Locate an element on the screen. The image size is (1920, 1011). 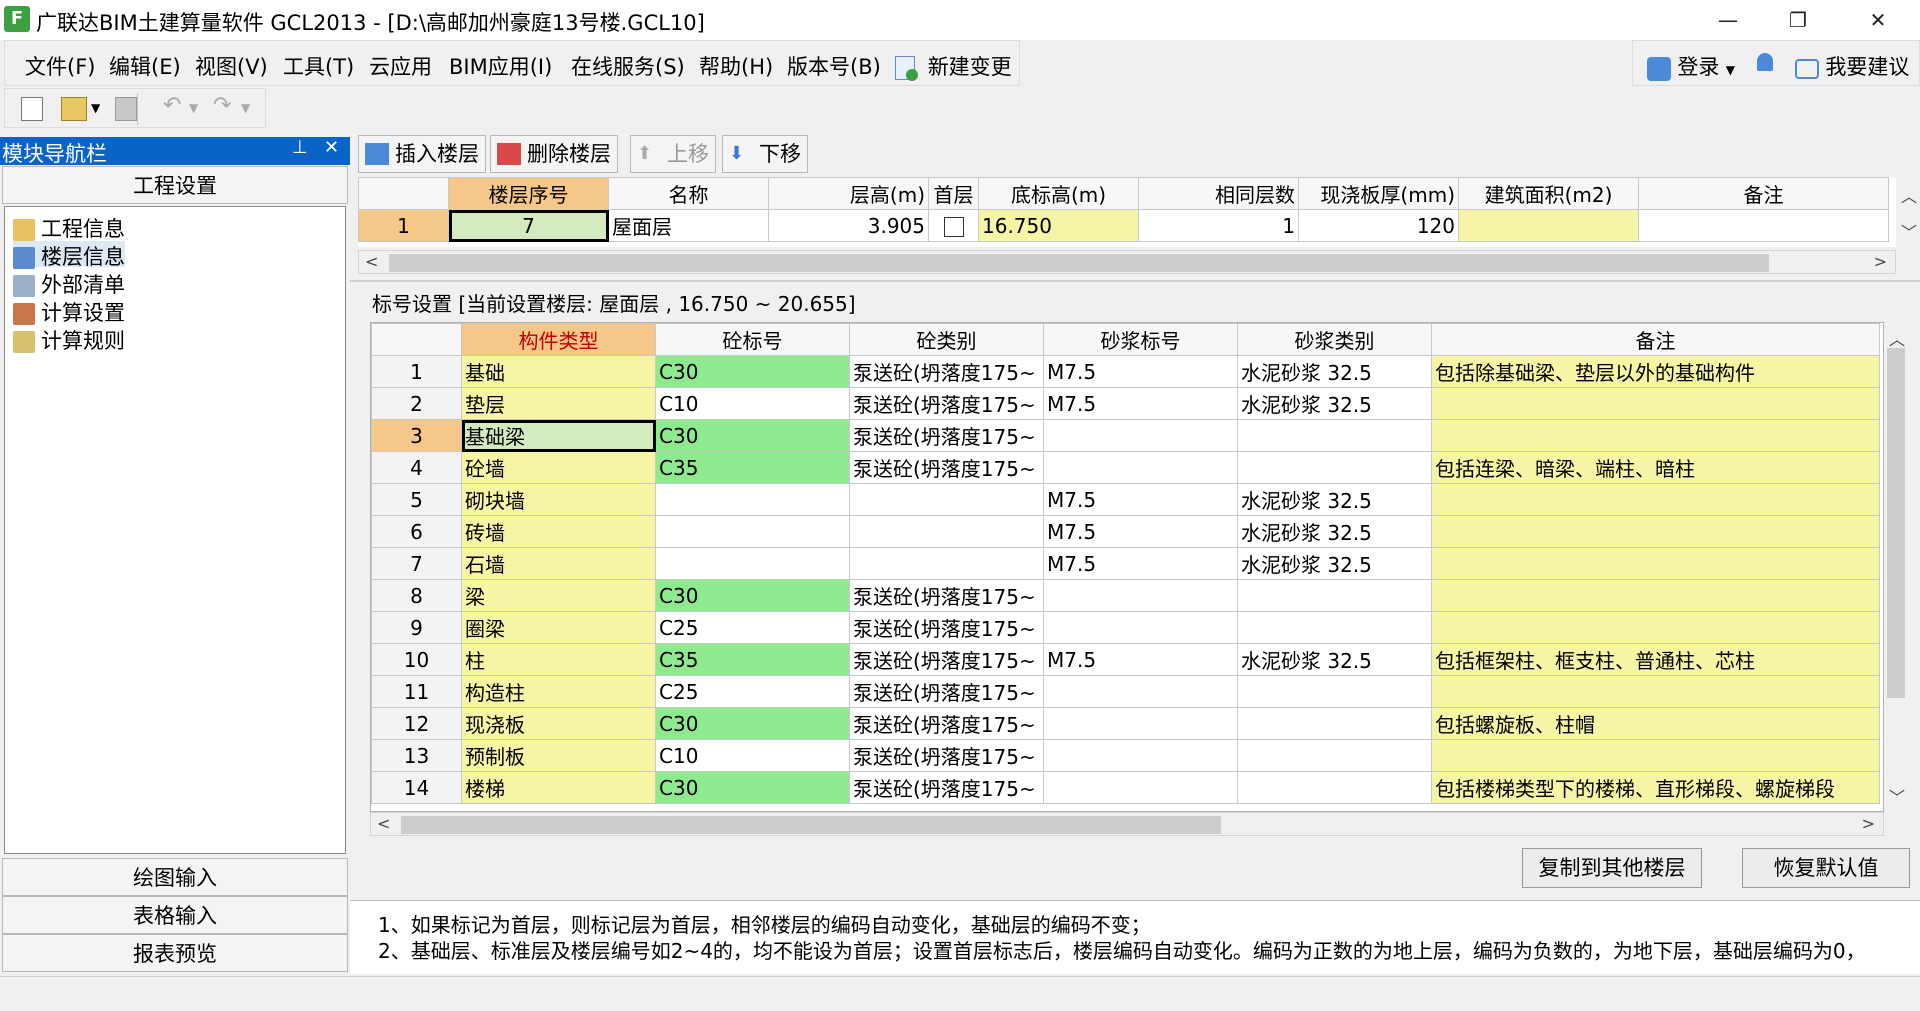
cell-first is located at coordinates (953, 225).